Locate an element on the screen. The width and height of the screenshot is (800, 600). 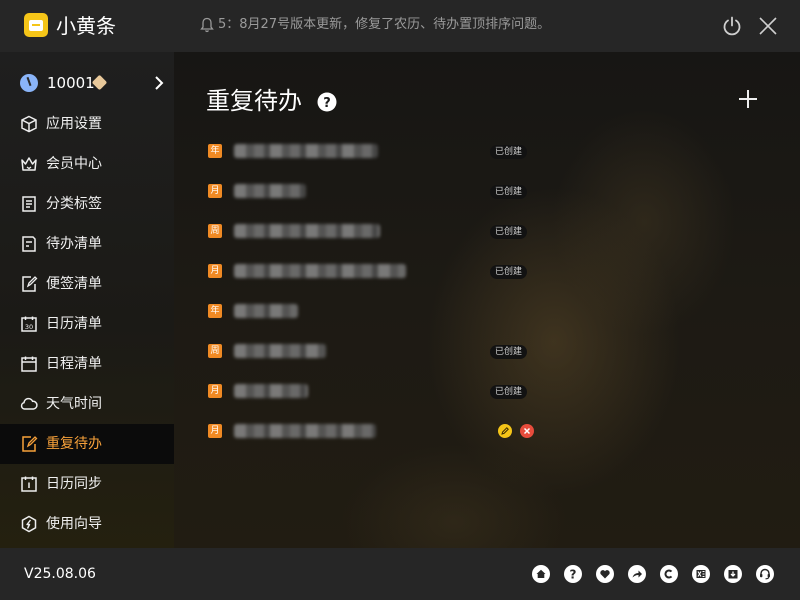
copyright-icon is located at coordinates (669, 574).